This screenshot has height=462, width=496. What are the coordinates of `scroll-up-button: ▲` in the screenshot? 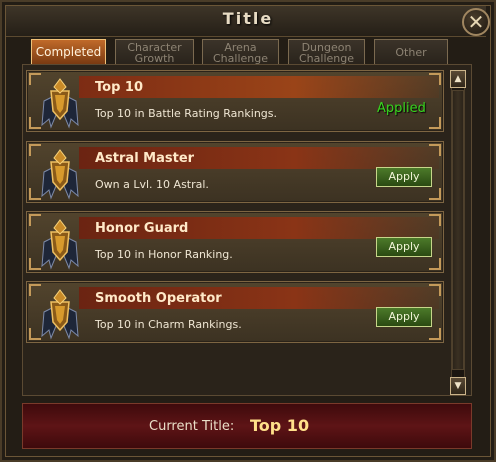 It's located at (458, 79).